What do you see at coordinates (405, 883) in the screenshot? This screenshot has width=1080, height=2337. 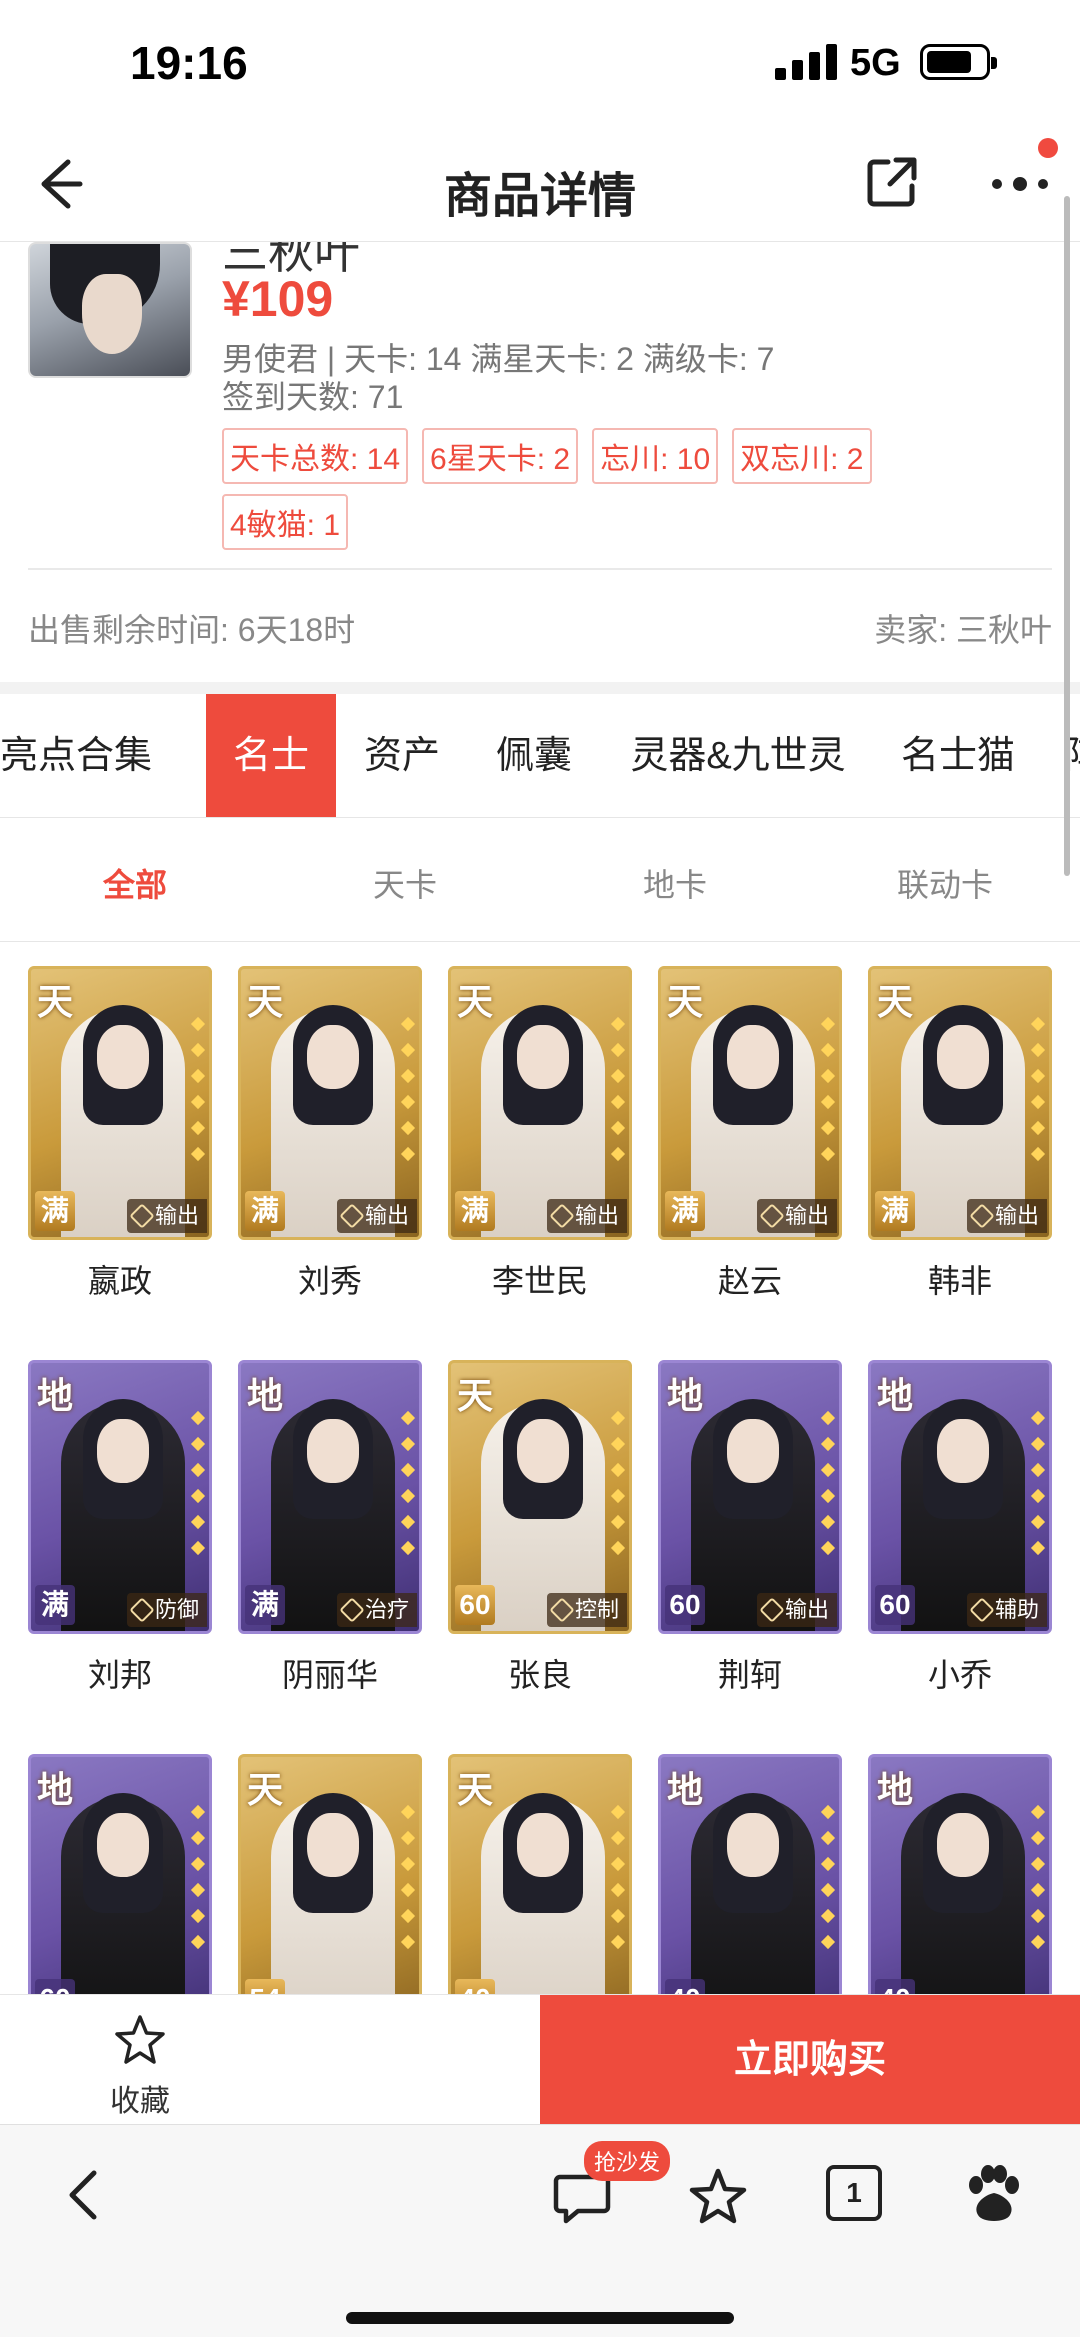 I see `filter-tian: 天卡` at bounding box center [405, 883].